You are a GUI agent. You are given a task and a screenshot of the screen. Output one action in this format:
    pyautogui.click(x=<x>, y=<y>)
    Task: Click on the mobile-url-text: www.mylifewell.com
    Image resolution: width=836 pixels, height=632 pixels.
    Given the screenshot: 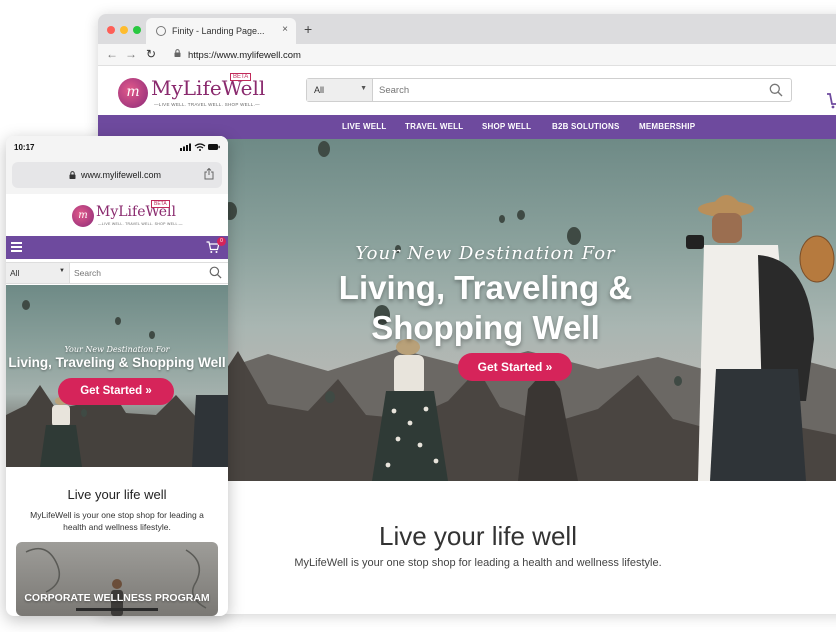 What is the action you would take?
    pyautogui.click(x=121, y=175)
    